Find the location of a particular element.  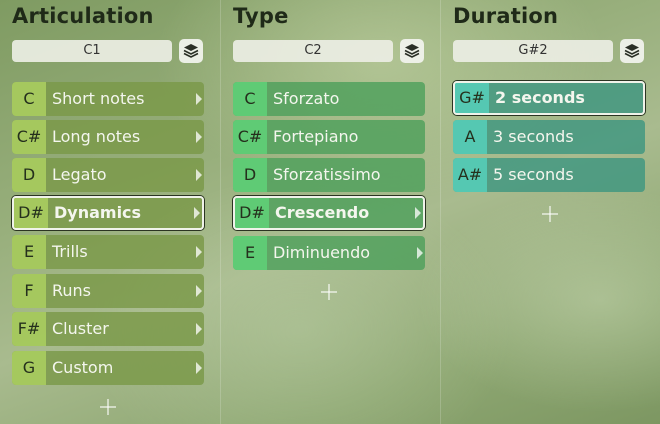

duration-item: A# 5 seconds is located at coordinates (549, 175).